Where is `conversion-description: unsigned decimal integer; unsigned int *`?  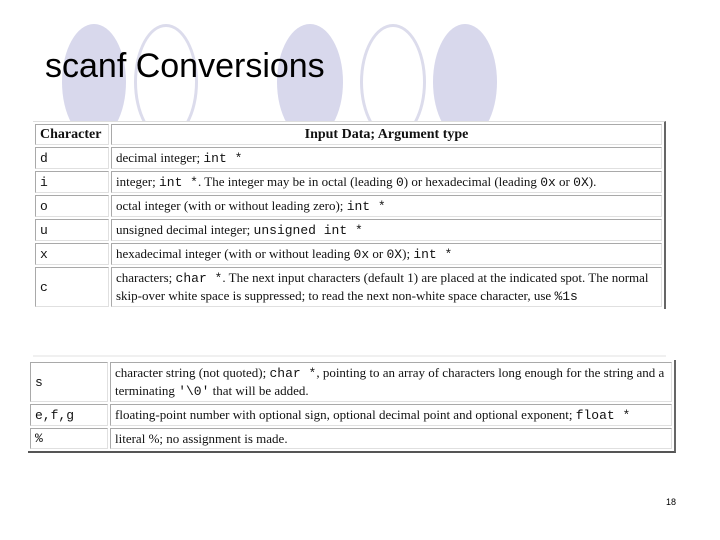
conversion-description: unsigned decimal integer; unsigned int * is located at coordinates (386, 230).